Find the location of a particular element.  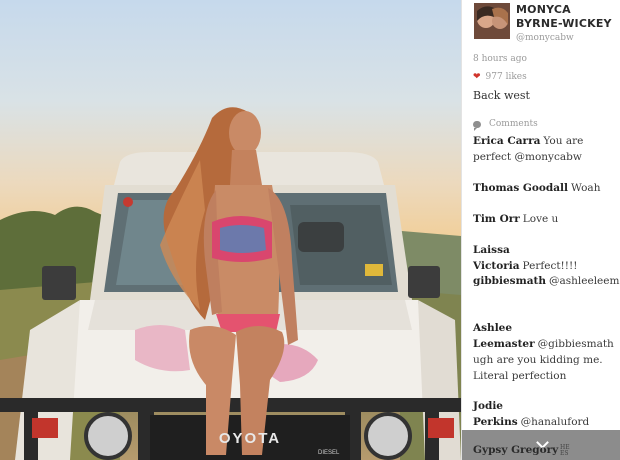

comment-author: Thomas Goodall is located at coordinates (520, 188).